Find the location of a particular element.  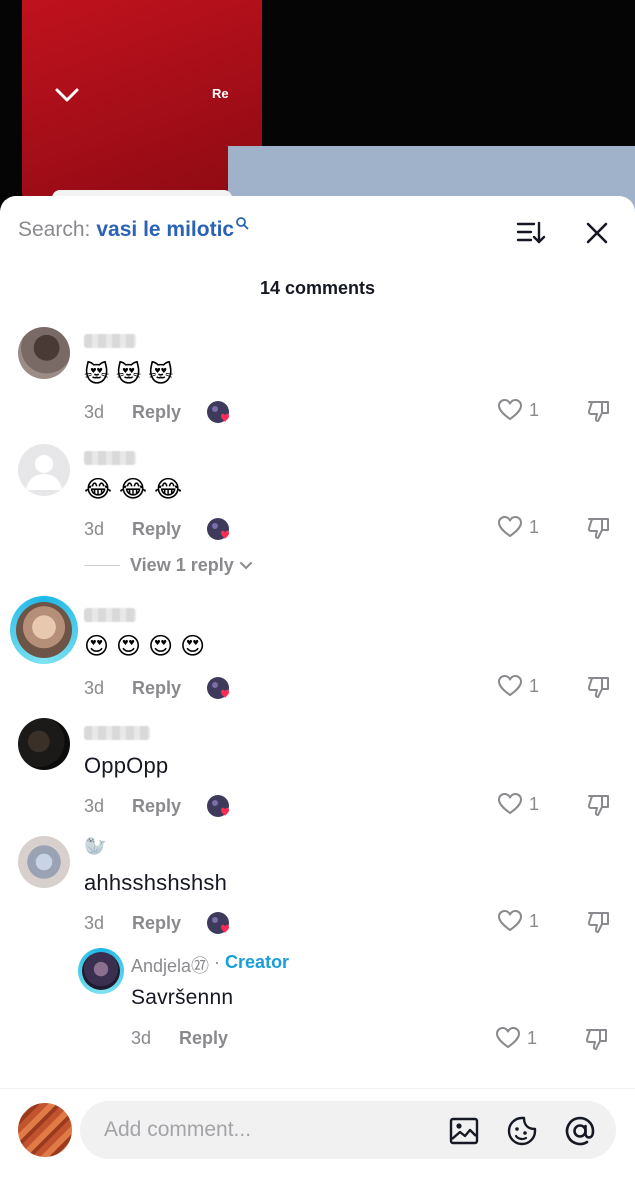

username-emoji: 🦭 is located at coordinates (95, 846).